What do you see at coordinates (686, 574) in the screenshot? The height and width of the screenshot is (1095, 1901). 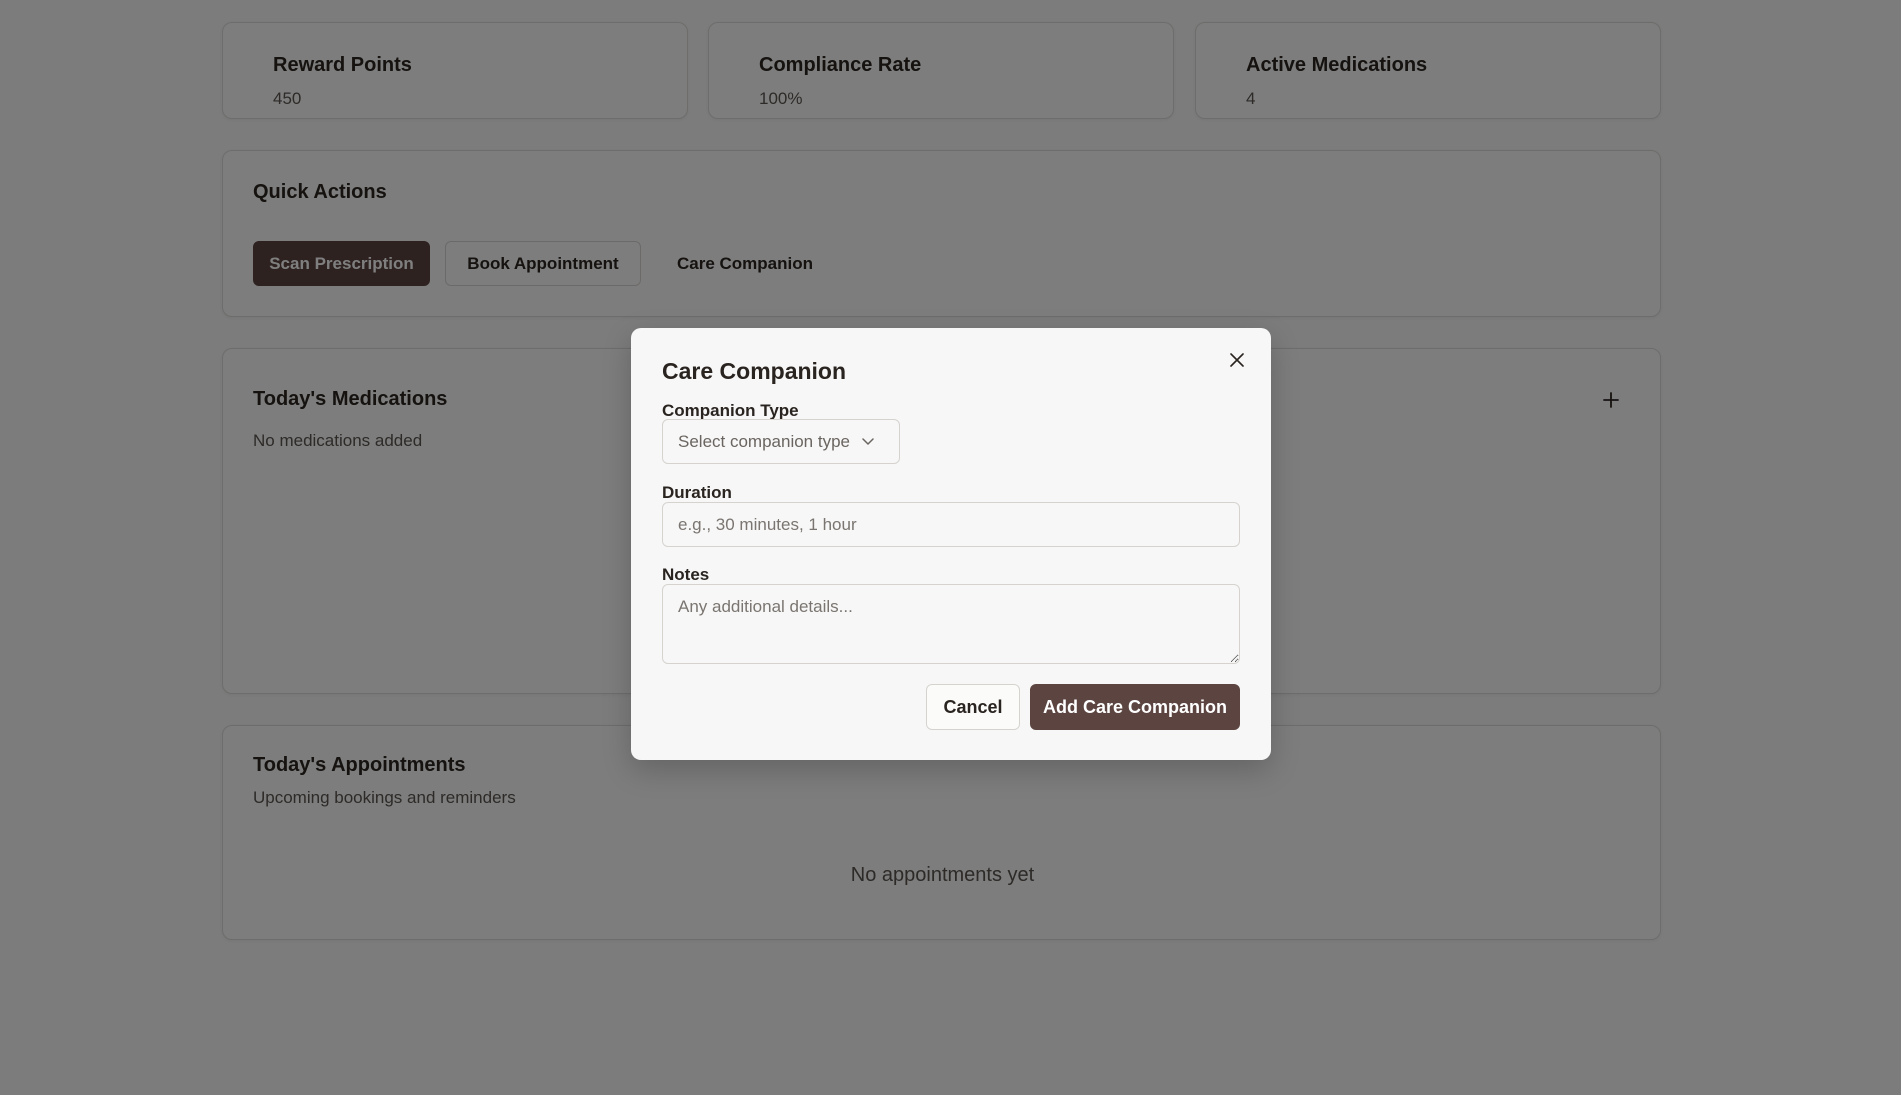 I see `notes-label: Notes` at bounding box center [686, 574].